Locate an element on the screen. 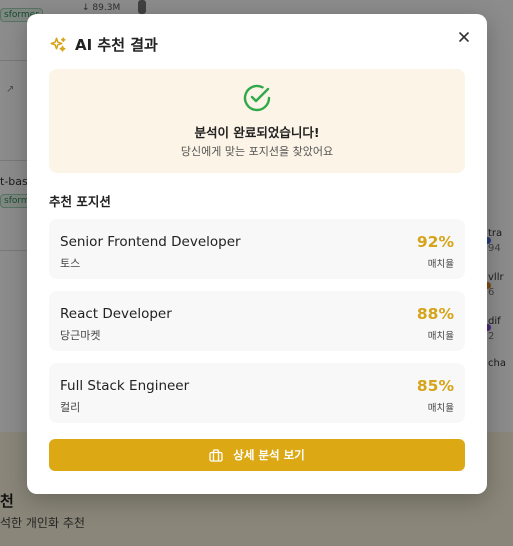  position-title: React Developer is located at coordinates (116, 314).